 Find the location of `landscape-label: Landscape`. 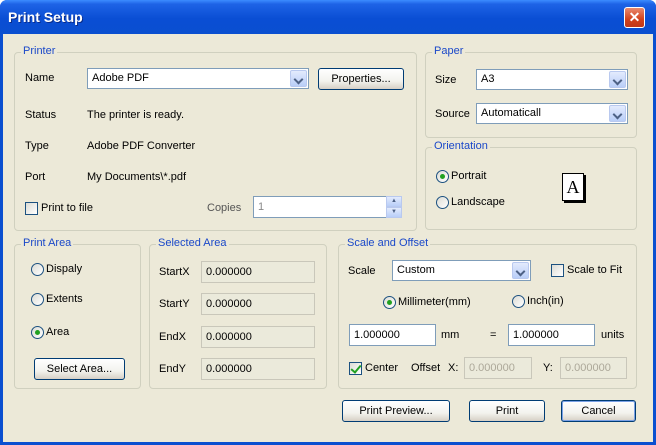

landscape-label: Landscape is located at coordinates (478, 202).